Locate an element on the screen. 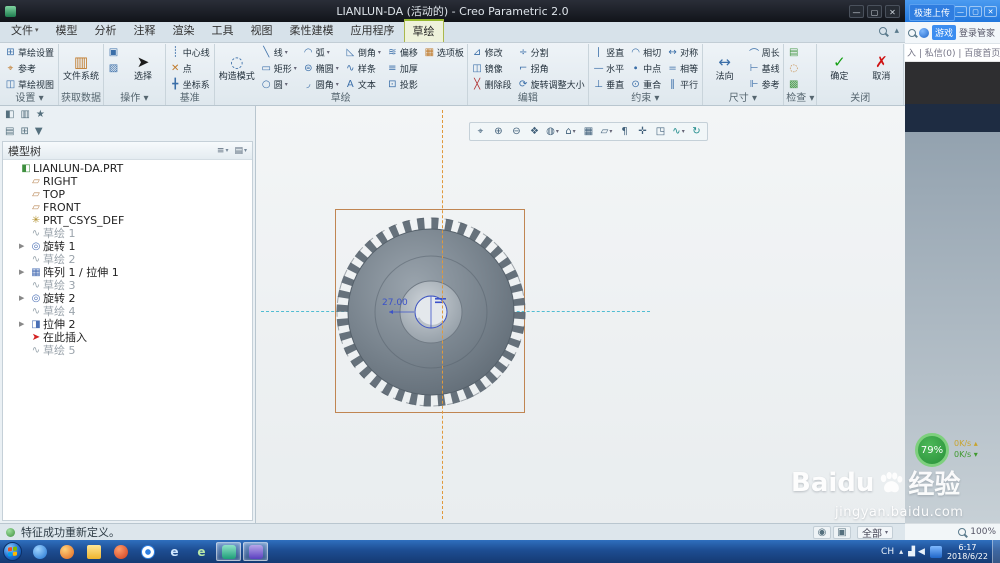 This screenshot has height=563, width=1000. tab-view: 视图 is located at coordinates (262, 30).